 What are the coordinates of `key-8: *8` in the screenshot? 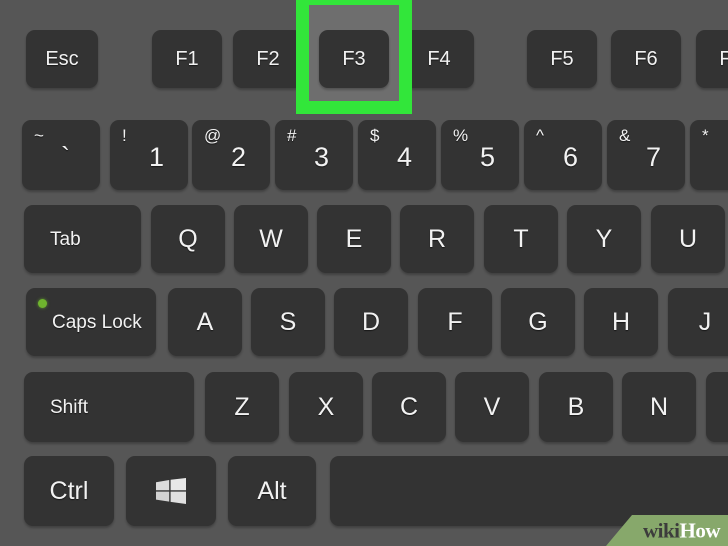 It's located at (709, 155).